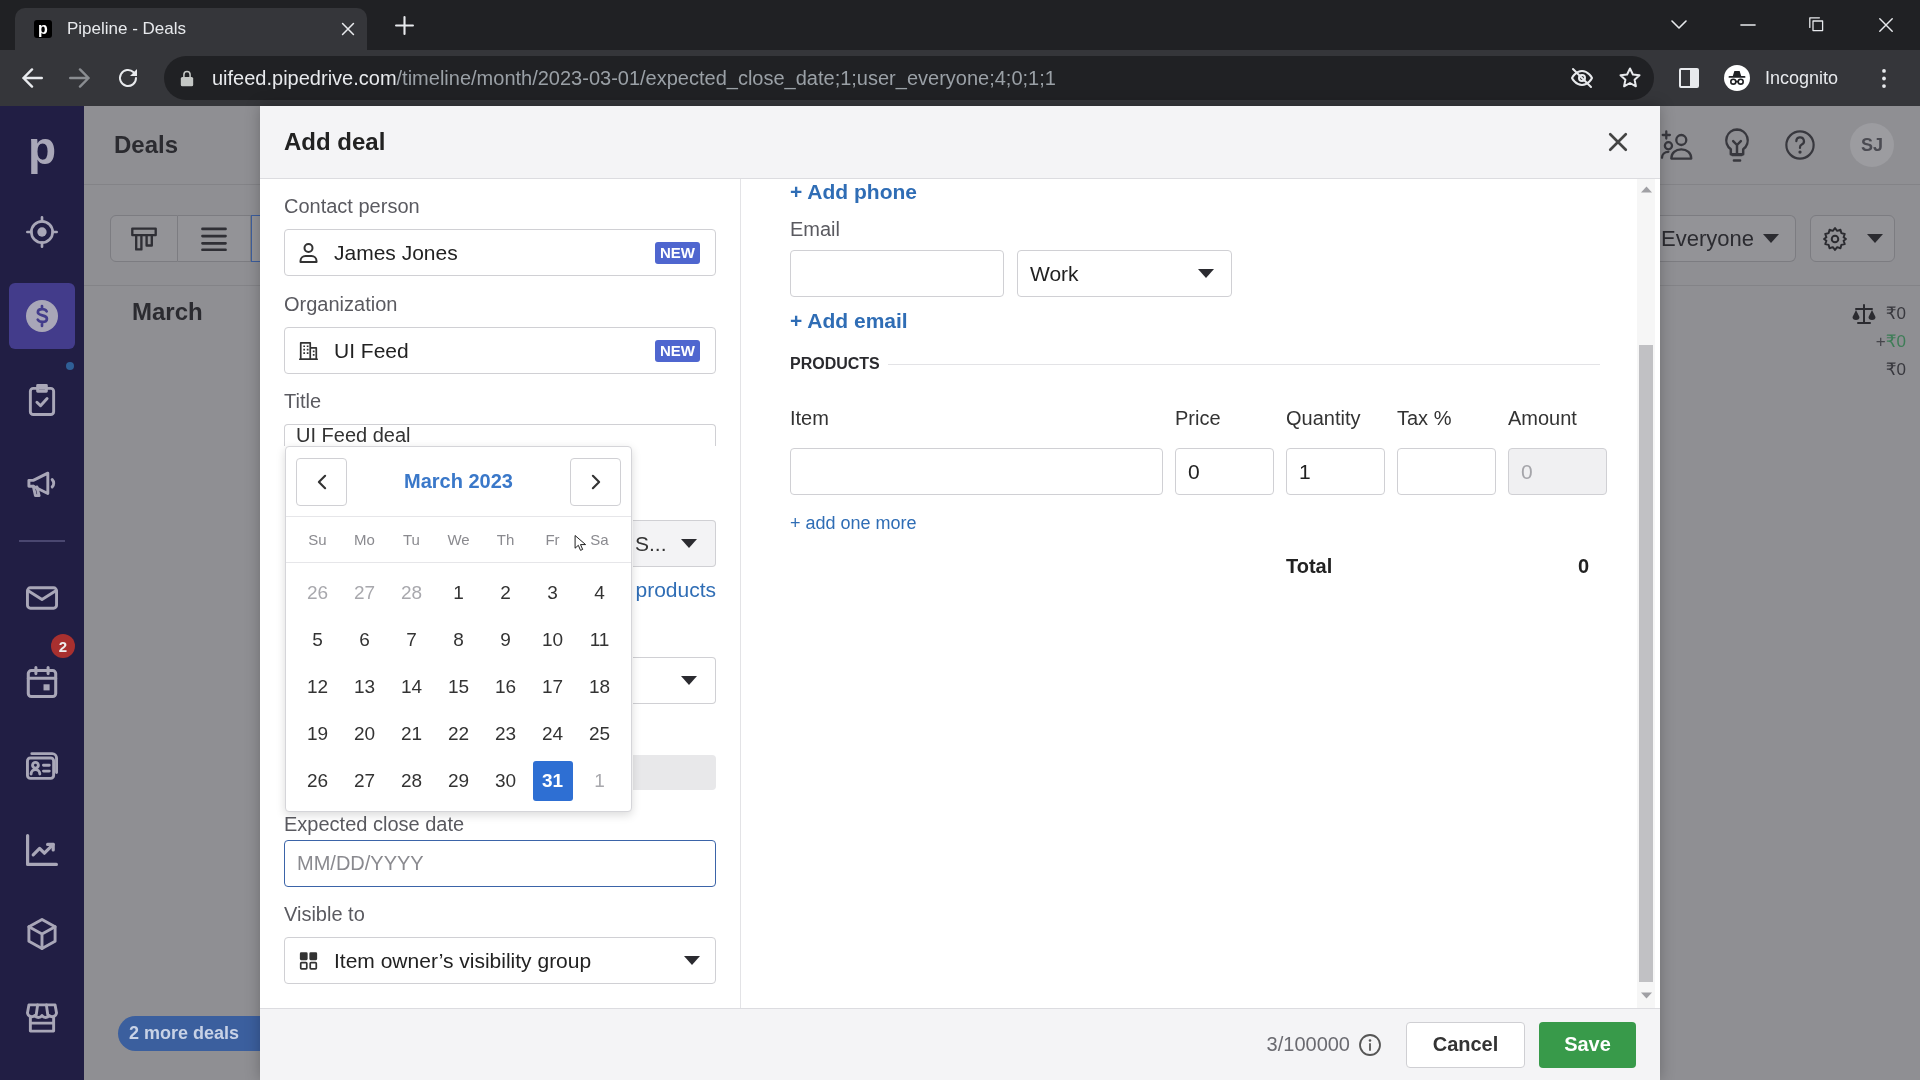 This screenshot has height=1080, width=1920. What do you see at coordinates (411, 639) in the screenshot?
I see `calendar-day: 7` at bounding box center [411, 639].